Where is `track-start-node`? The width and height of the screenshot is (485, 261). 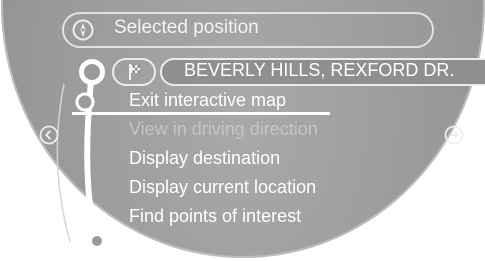
track-start-node is located at coordinates (92, 72).